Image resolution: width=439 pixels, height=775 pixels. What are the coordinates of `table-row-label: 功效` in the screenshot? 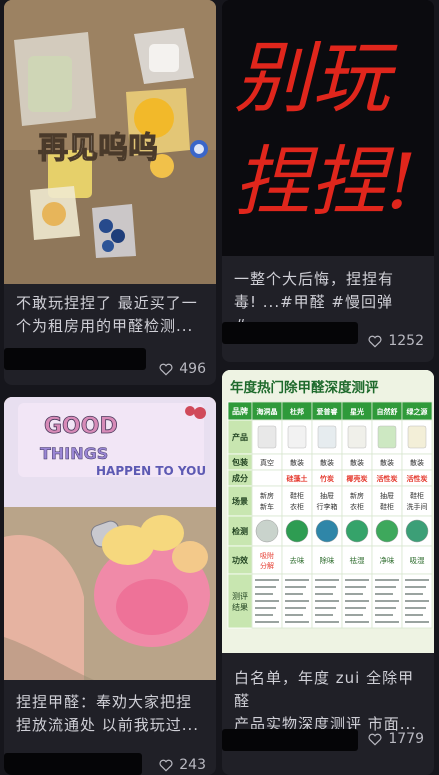 It's located at (240, 560).